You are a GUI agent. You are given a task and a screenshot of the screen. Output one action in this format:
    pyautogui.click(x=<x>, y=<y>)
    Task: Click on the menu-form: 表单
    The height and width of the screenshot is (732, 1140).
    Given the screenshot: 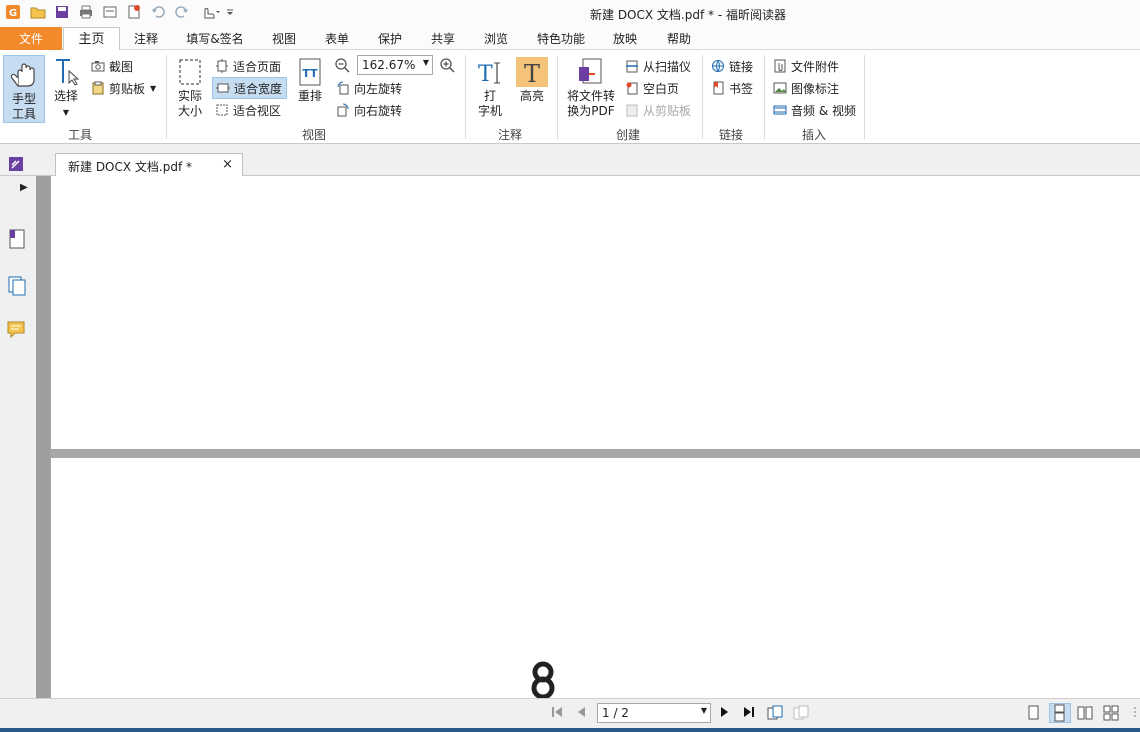 What is the action you would take?
    pyautogui.click(x=337, y=38)
    